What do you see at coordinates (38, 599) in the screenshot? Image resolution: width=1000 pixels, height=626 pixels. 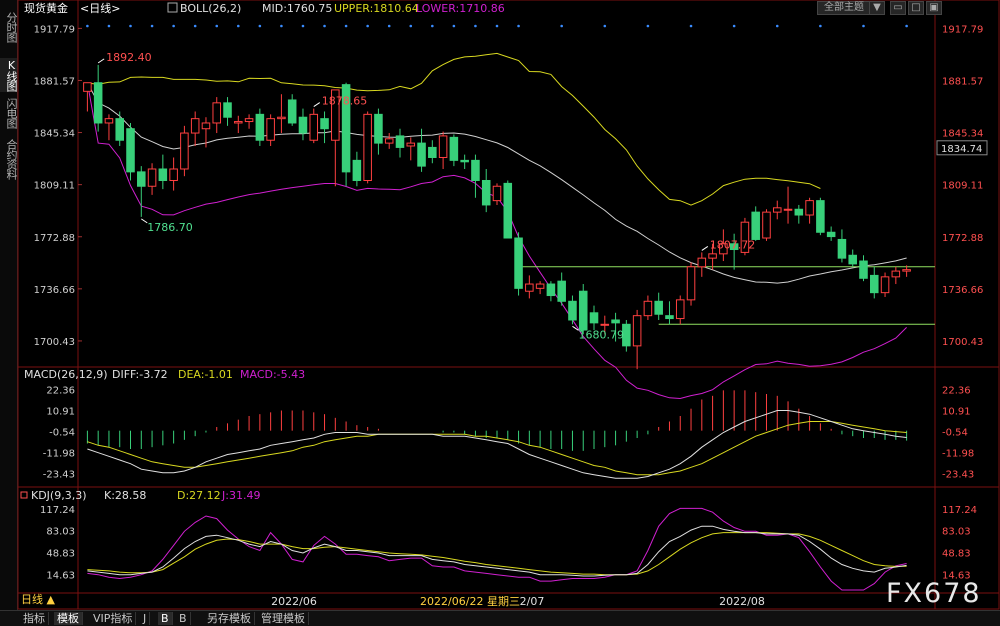 I see `period-toggle: 日线 ▲` at bounding box center [38, 599].